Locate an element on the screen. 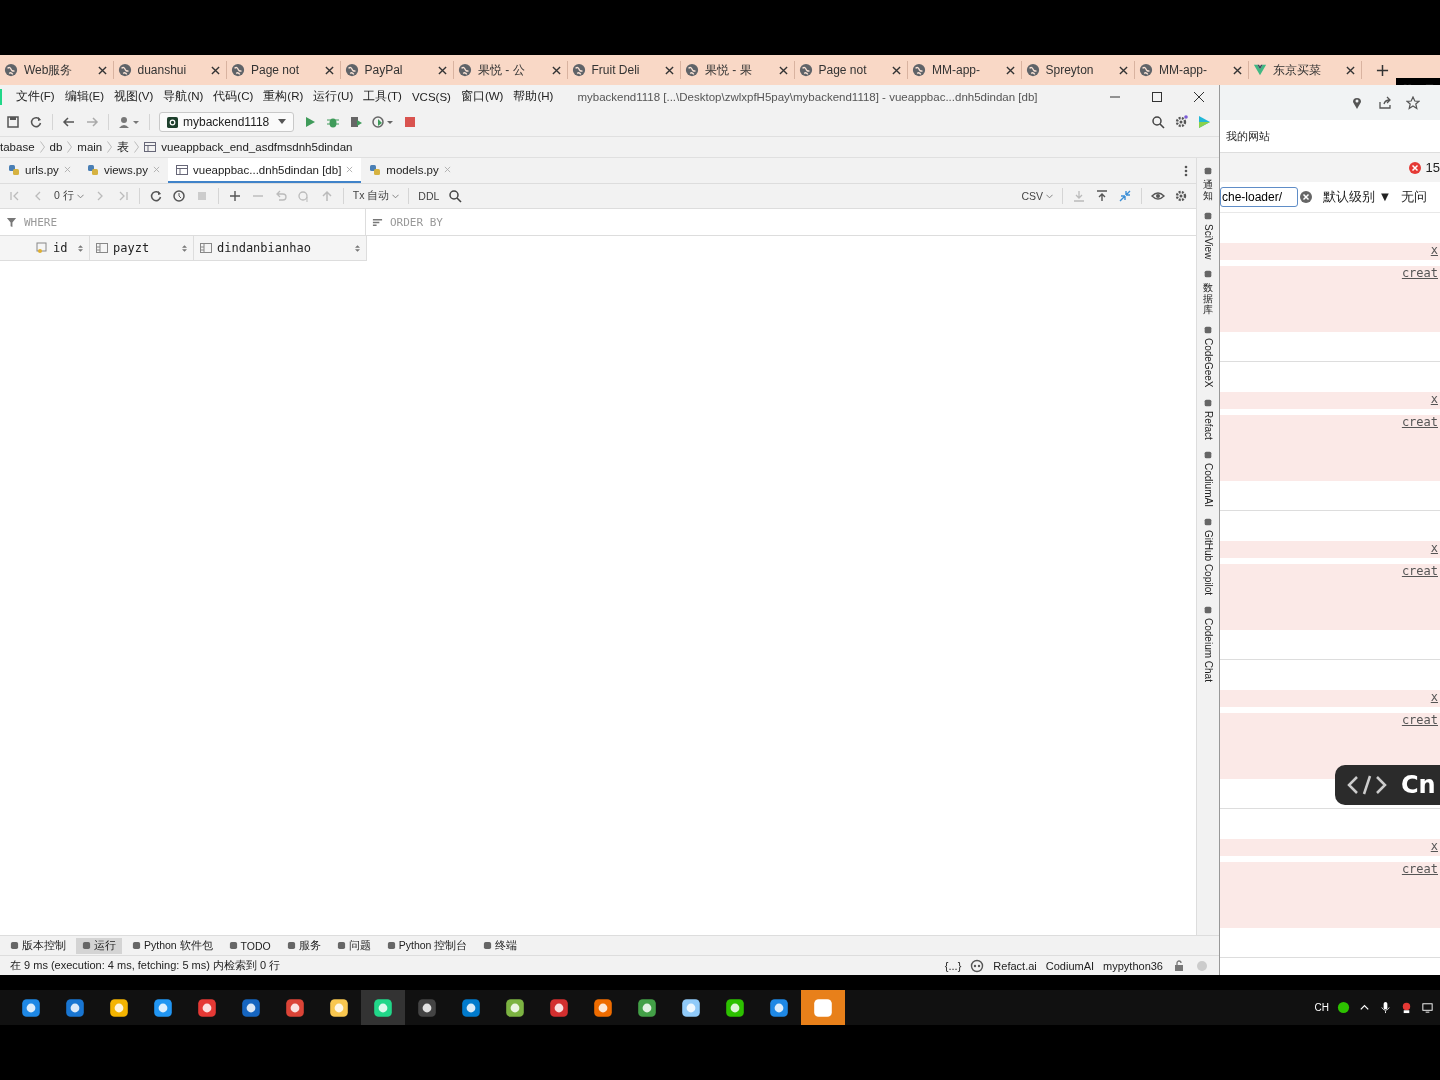  new-tab-icon is located at coordinates (1382, 70).